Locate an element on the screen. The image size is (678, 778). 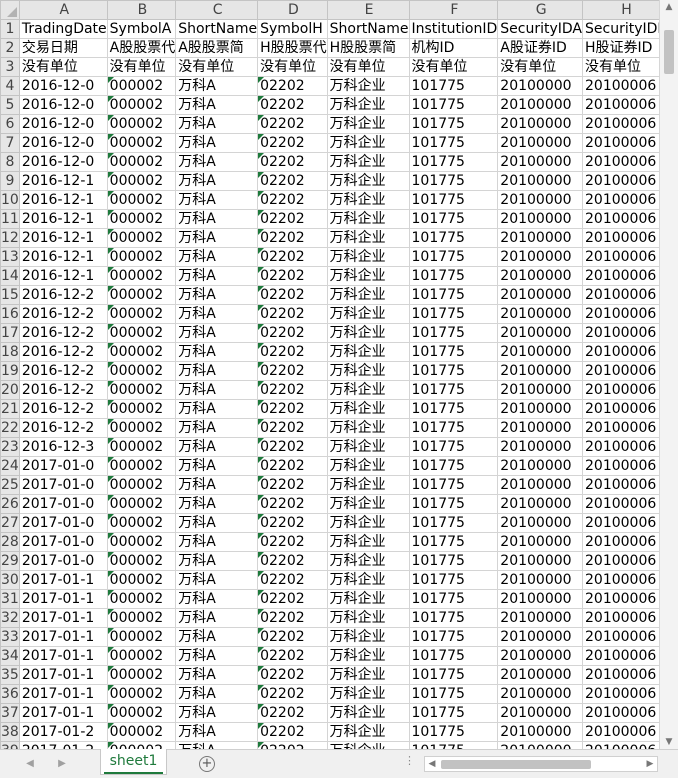
row-header: 19 is located at coordinates (10, 371).